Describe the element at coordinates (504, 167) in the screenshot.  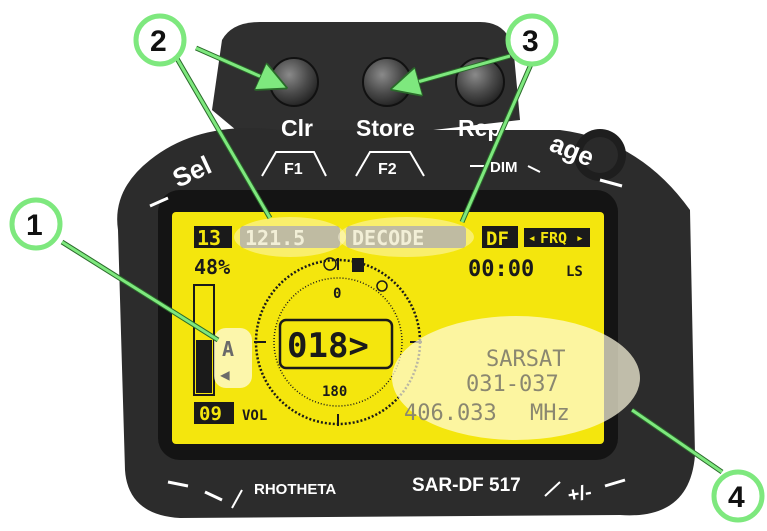
I see `dim-label: DIM` at that location.